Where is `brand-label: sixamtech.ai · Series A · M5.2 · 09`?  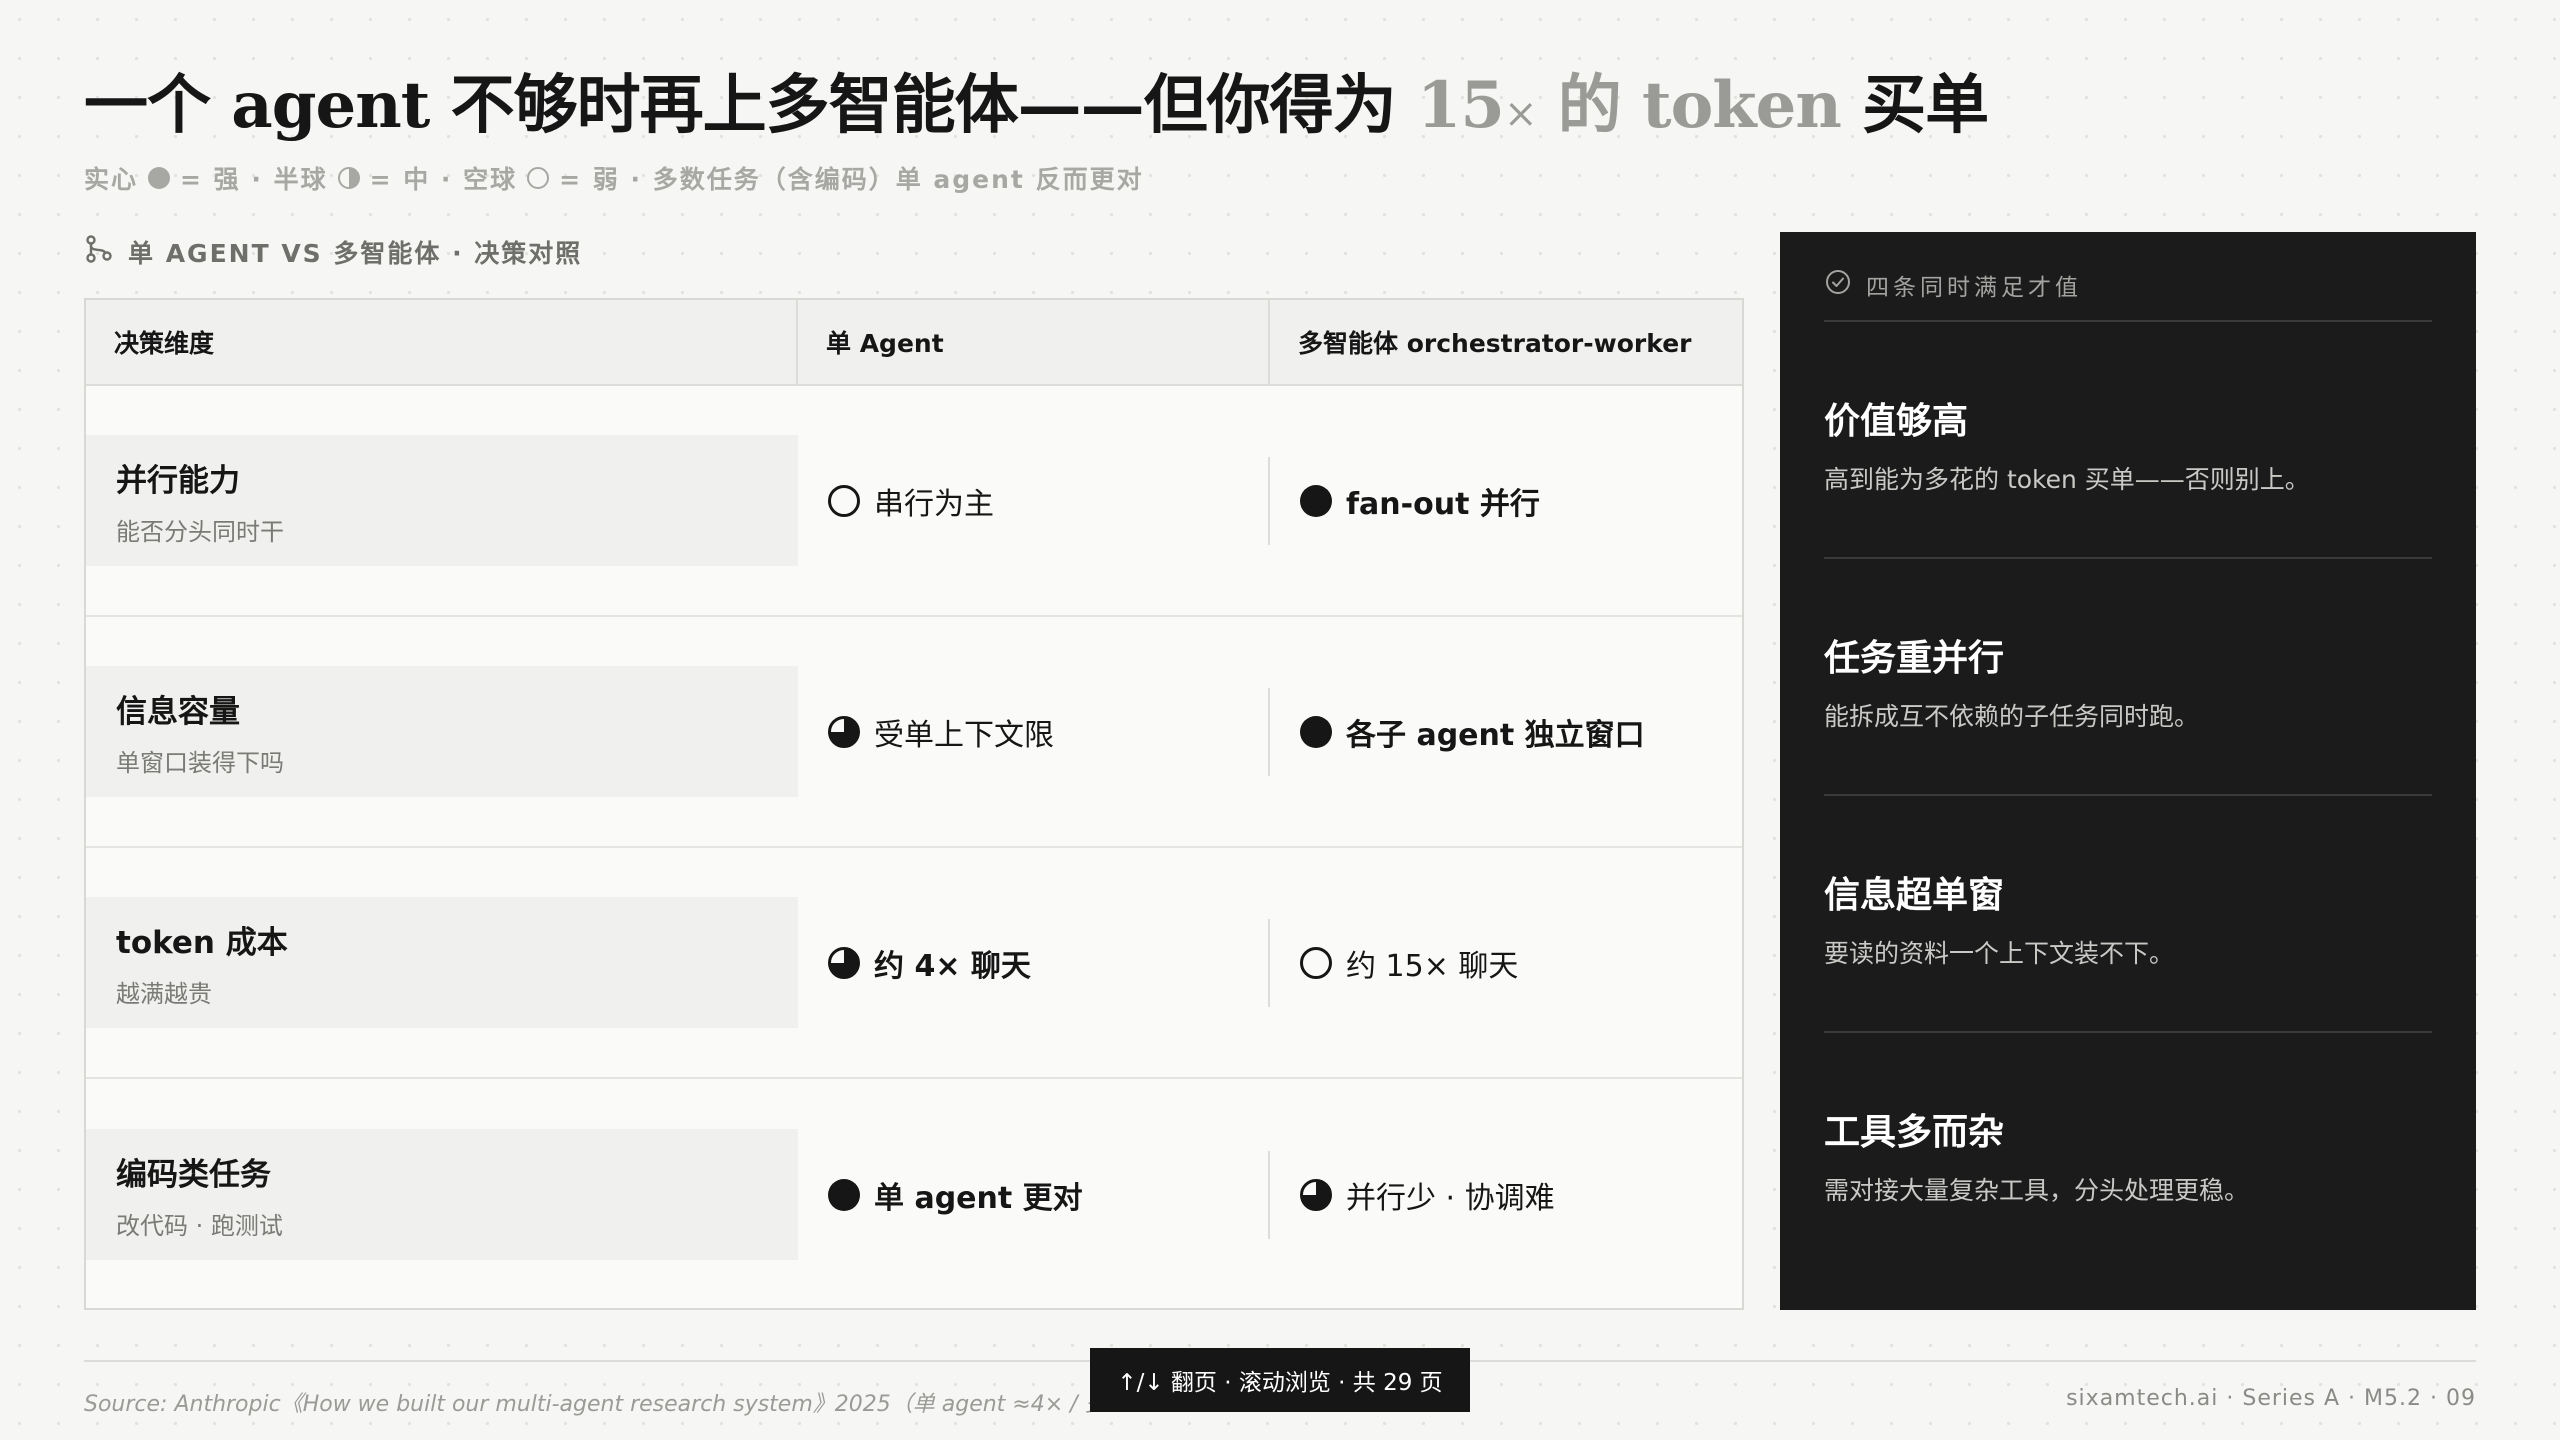 brand-label: sixamtech.ai · Series A · M5.2 · 09 is located at coordinates (2271, 1398).